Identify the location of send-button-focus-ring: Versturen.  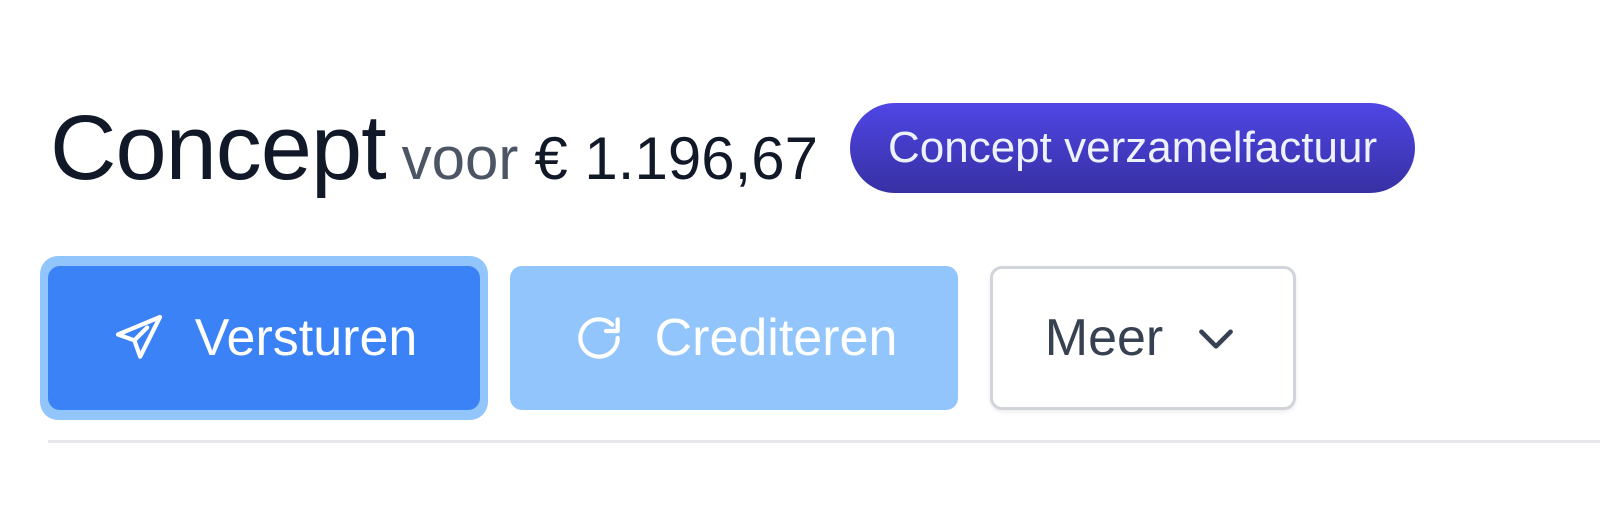
(264, 338).